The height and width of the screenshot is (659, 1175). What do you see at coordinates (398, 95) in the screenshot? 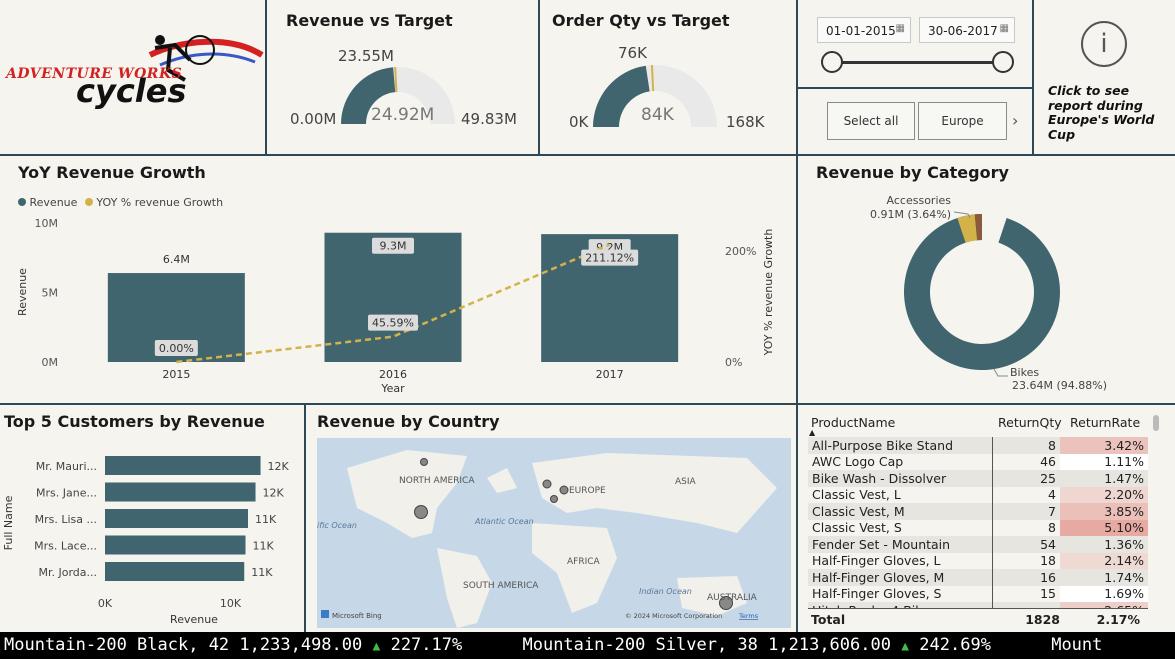
I see `revenue-gauge` at bounding box center [398, 95].